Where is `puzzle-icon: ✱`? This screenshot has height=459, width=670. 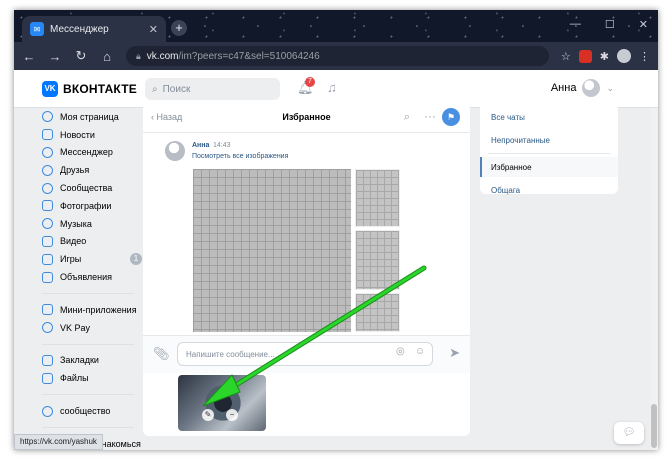
puzzle-icon: ✱ is located at coordinates (604, 56).